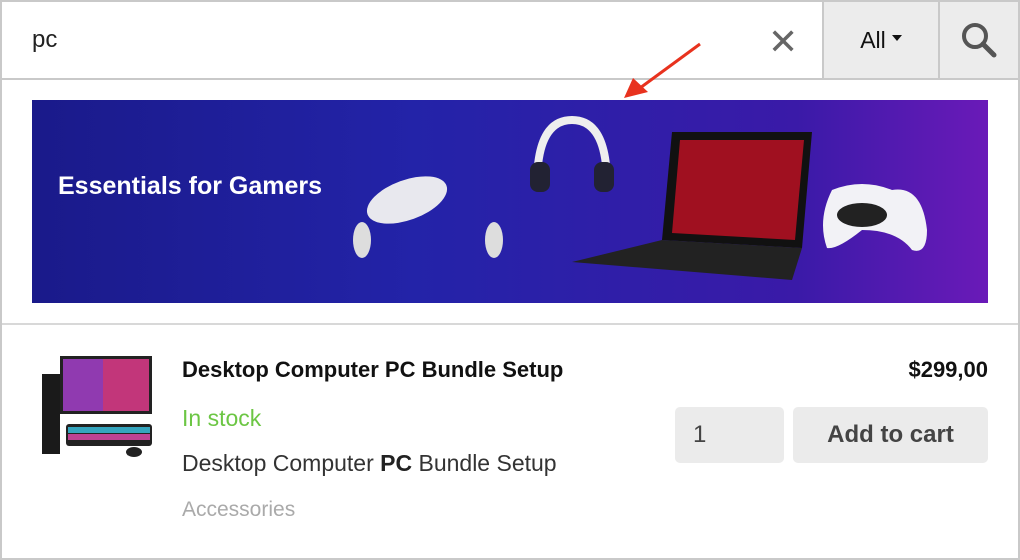  I want to click on desc-highlight: PC, so click(396, 463).